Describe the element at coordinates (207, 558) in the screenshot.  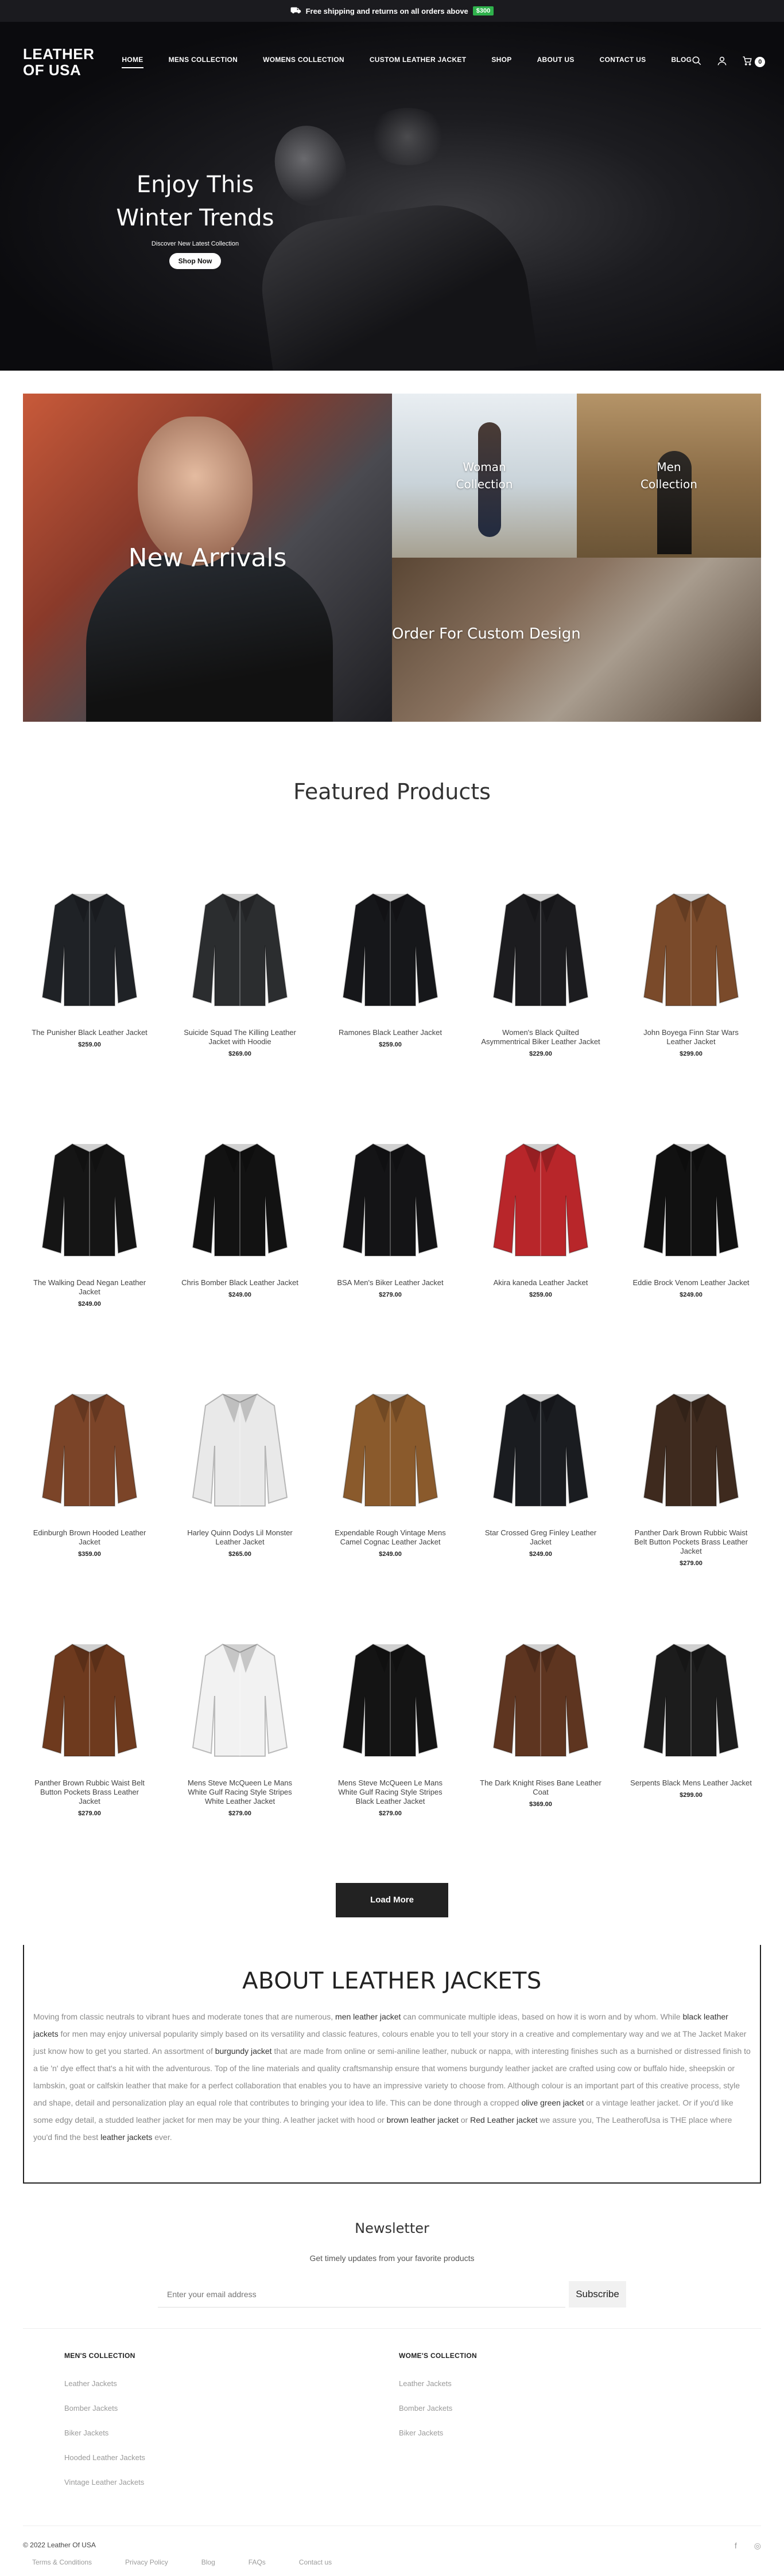
I see `category-new-arrivals: New Arrivals` at that location.